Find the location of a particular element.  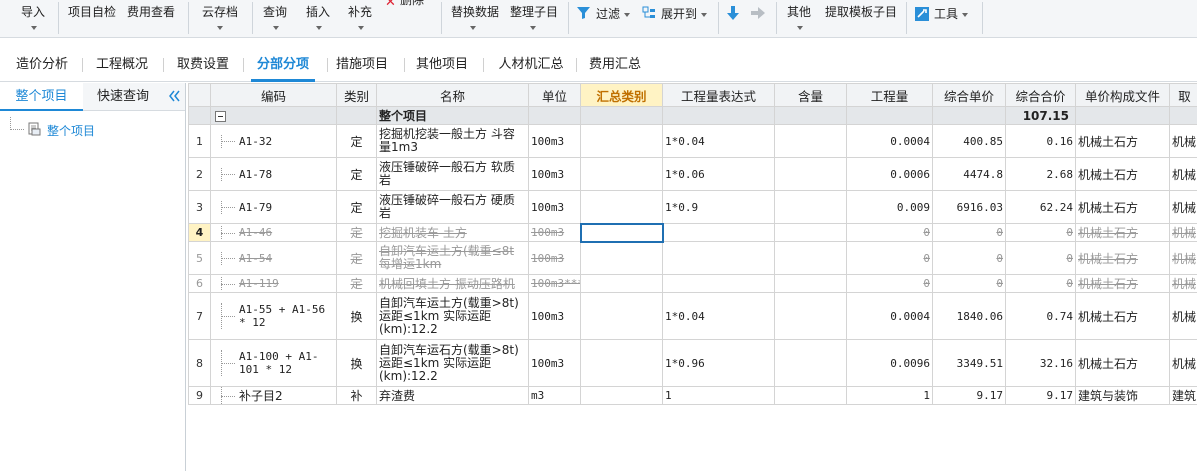

name-cell: 整个项目 is located at coordinates (452, 115).